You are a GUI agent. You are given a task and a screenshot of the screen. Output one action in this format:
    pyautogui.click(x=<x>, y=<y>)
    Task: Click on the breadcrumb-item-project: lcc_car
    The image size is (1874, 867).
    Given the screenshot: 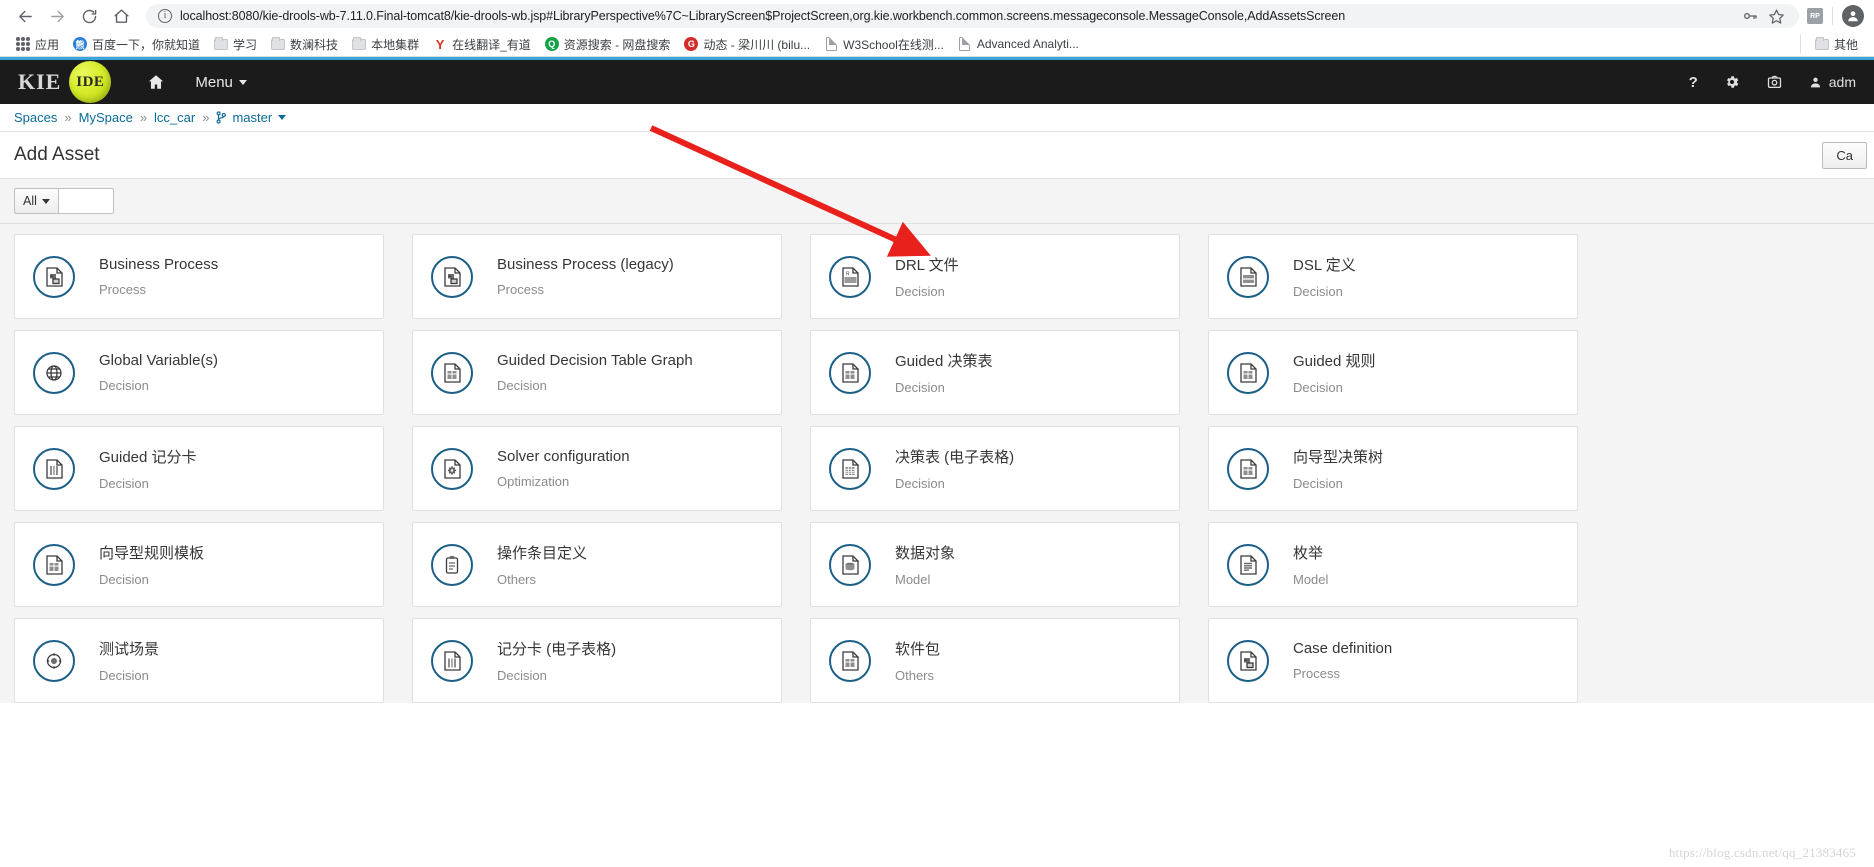 What is the action you would take?
    pyautogui.click(x=174, y=117)
    